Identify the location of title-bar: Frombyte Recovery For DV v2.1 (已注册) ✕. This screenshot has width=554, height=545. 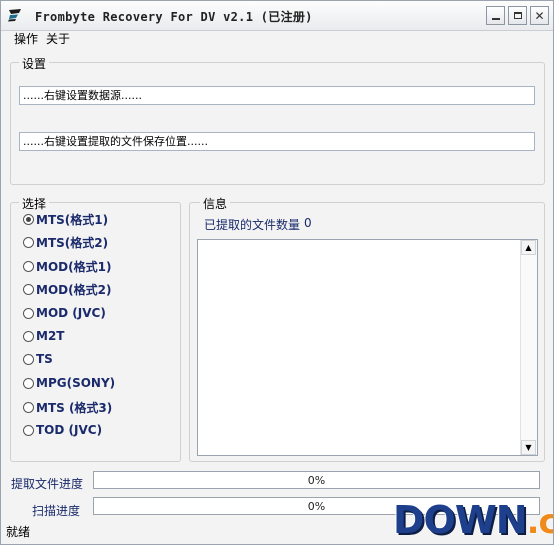
(277, 16).